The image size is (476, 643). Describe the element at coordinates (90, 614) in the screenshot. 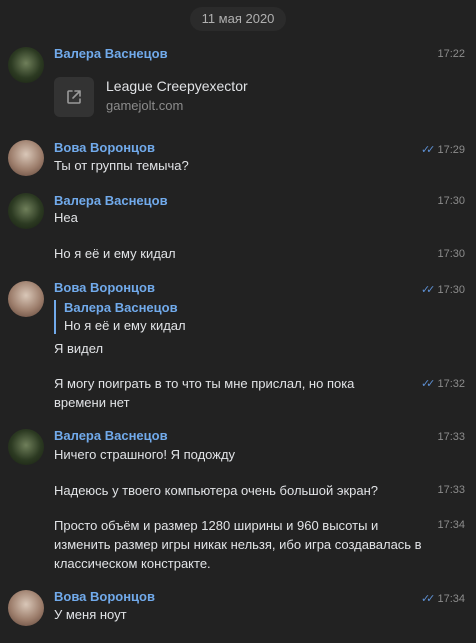

I see `message-text: У меня ноут` at that location.